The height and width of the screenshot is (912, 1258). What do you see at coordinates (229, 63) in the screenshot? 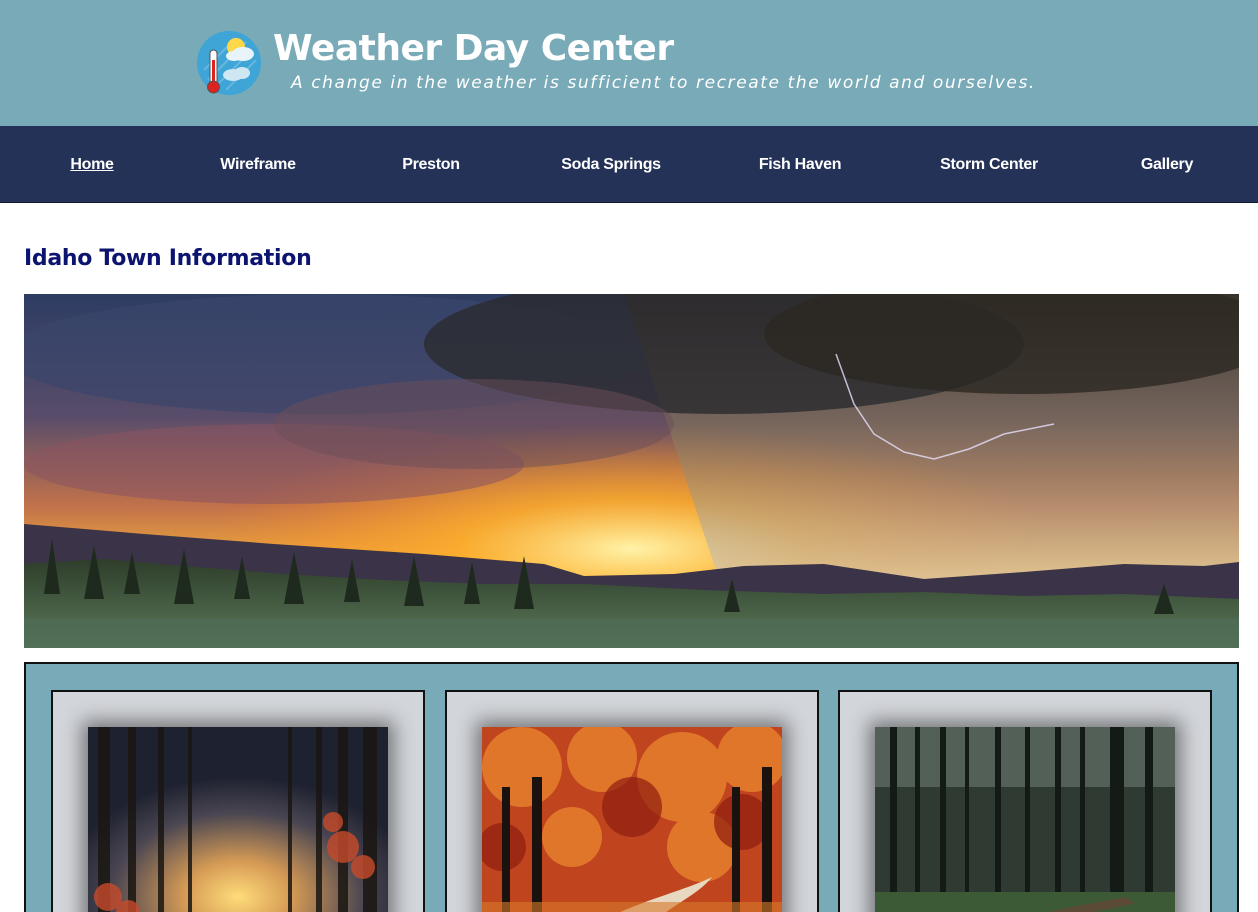
I see `thermometer-sun-cloud-icon` at bounding box center [229, 63].